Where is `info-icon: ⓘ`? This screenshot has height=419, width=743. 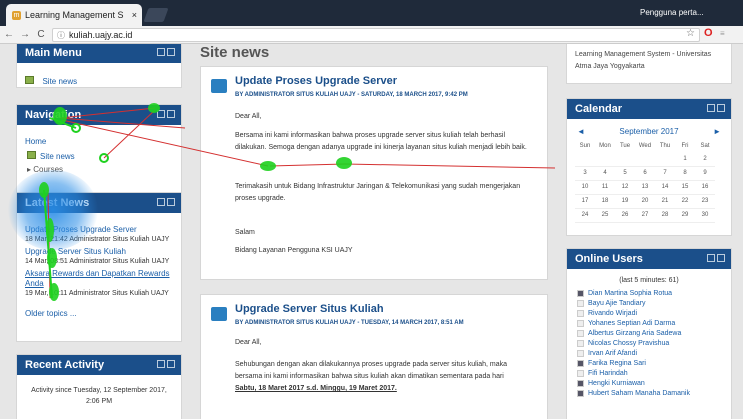 info-icon: ⓘ is located at coordinates (61, 35).